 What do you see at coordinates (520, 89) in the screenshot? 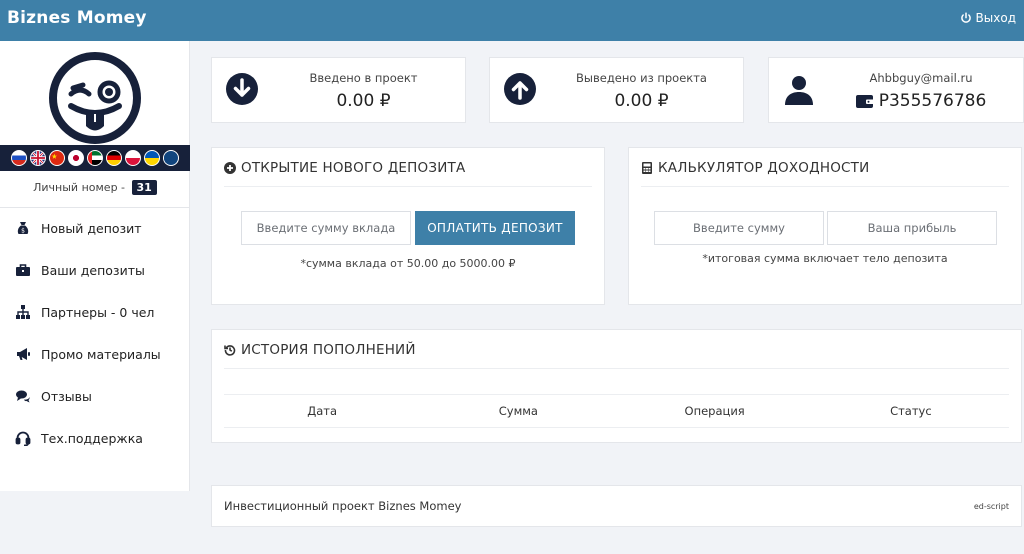
I see `arrow-up-circle-icon` at bounding box center [520, 89].